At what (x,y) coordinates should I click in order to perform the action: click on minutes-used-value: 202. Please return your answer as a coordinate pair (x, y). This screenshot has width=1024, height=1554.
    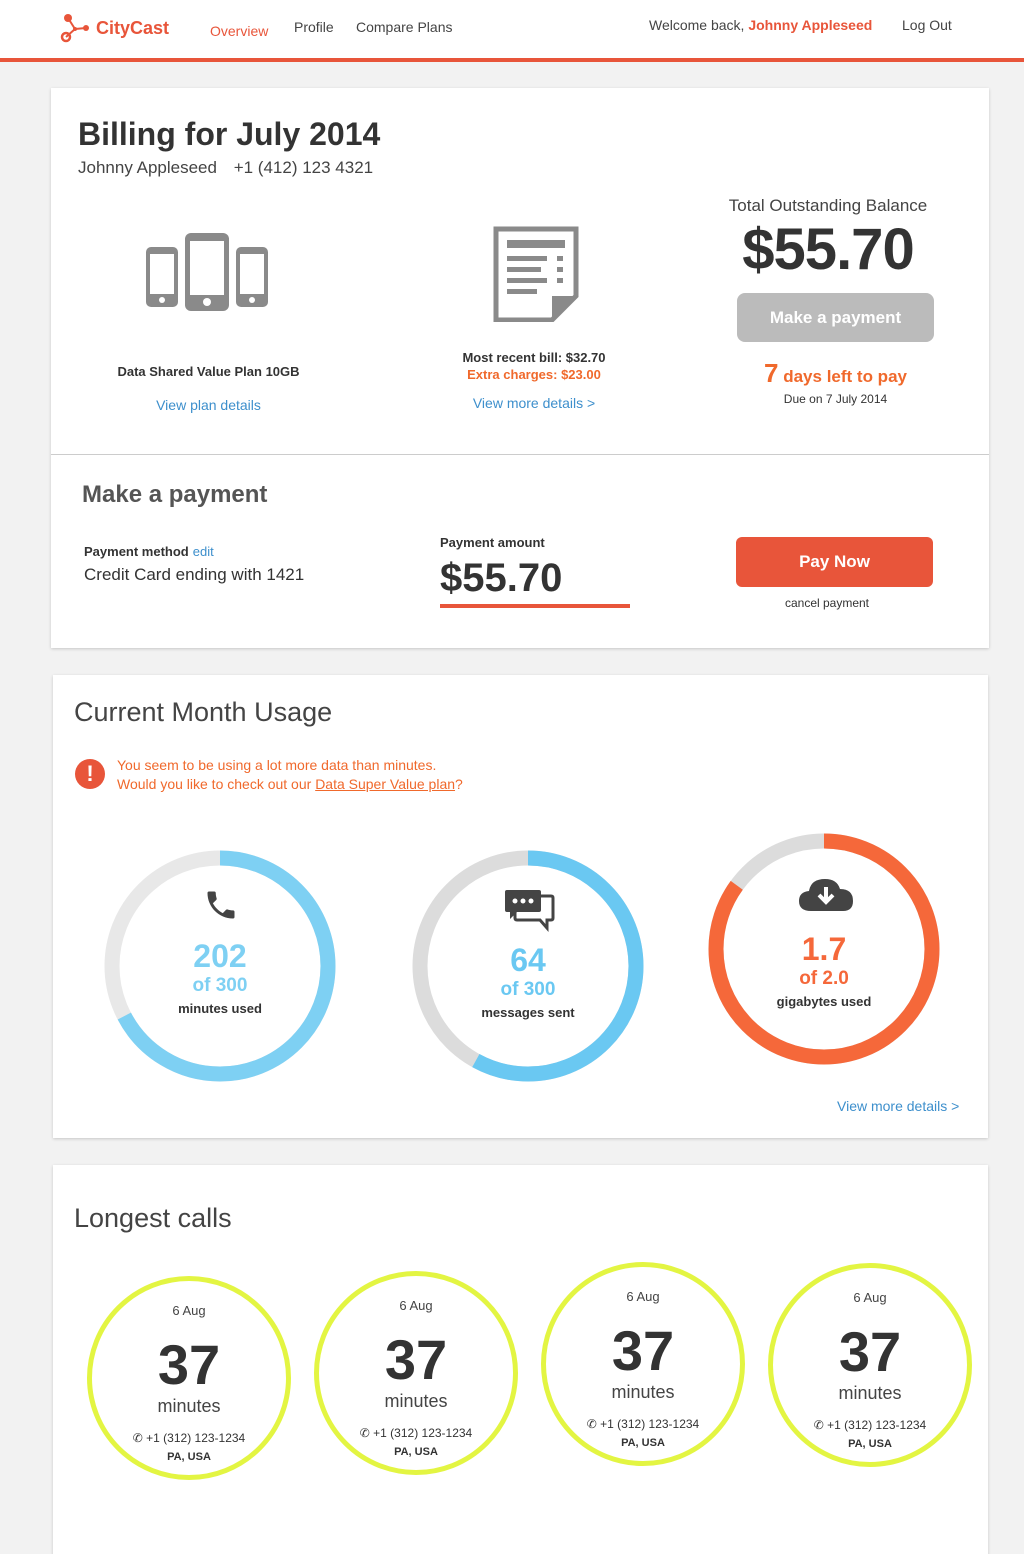
    Looking at the image, I should click on (220, 956).